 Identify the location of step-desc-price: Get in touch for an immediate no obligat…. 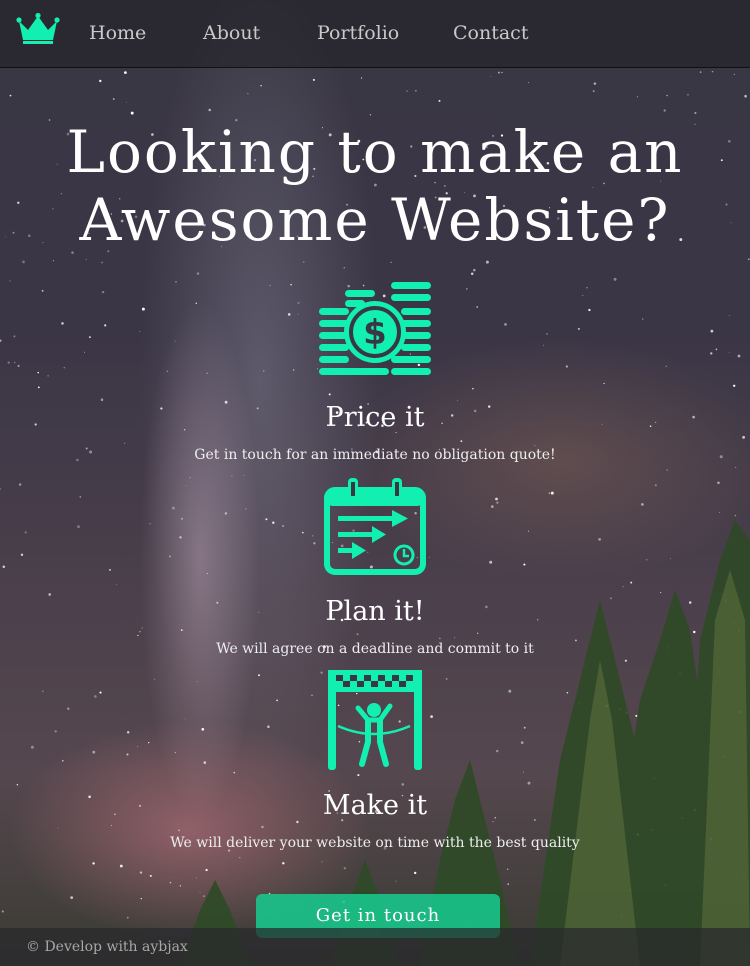
(375, 455).